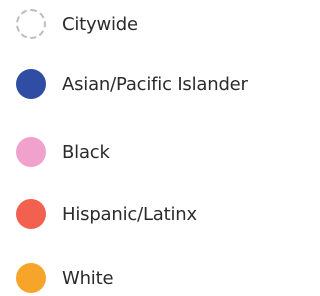  I want to click on legend-swatch-white, so click(31, 278).